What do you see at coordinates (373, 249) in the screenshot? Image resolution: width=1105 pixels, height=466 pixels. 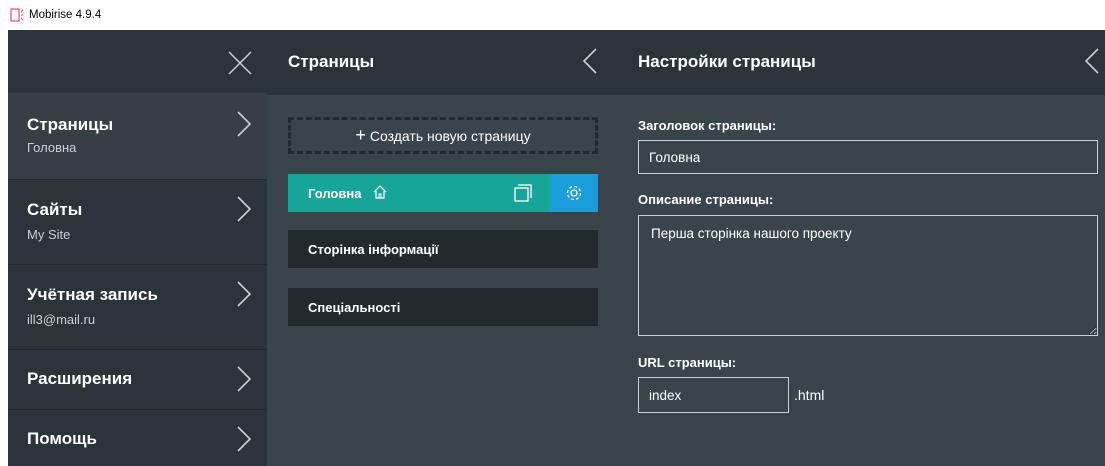 I see `page-name: Сторінка інформації` at bounding box center [373, 249].